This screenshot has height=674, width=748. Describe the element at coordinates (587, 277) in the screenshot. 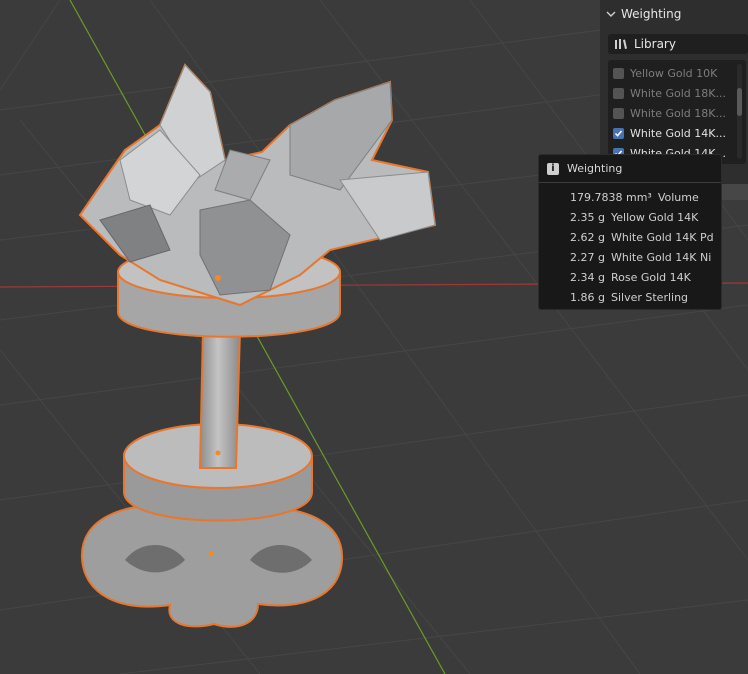

I see `tooltip-value: 2.34 g` at that location.